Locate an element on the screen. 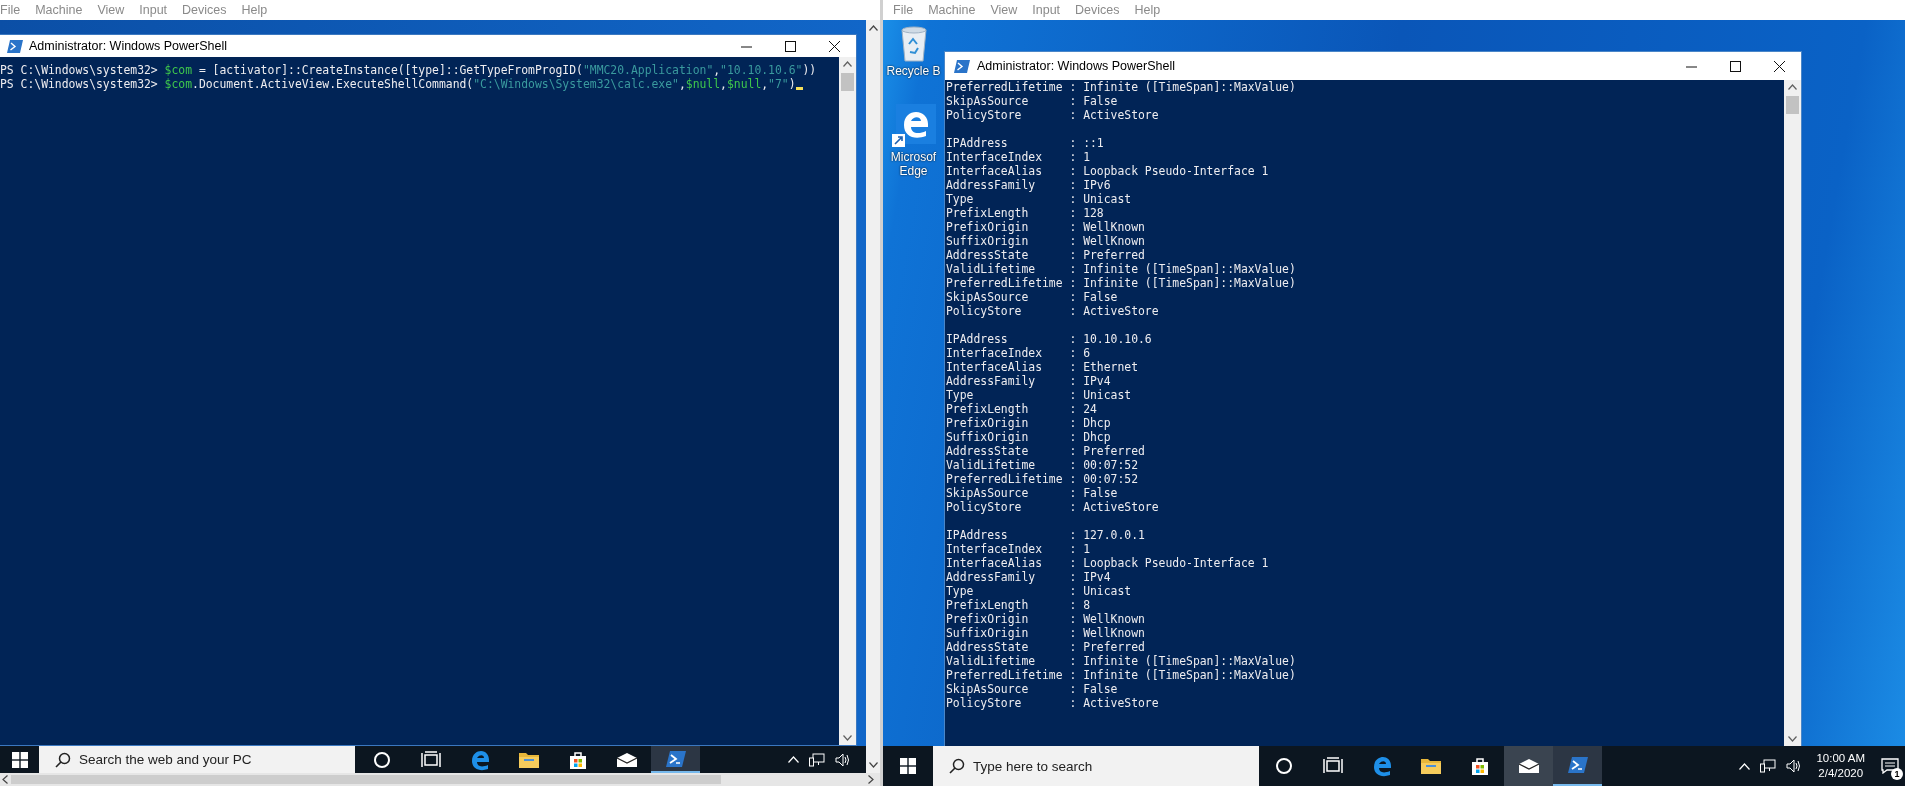  output-line: InterfaceAlias : Ethernet is located at coordinates (1043, 367).